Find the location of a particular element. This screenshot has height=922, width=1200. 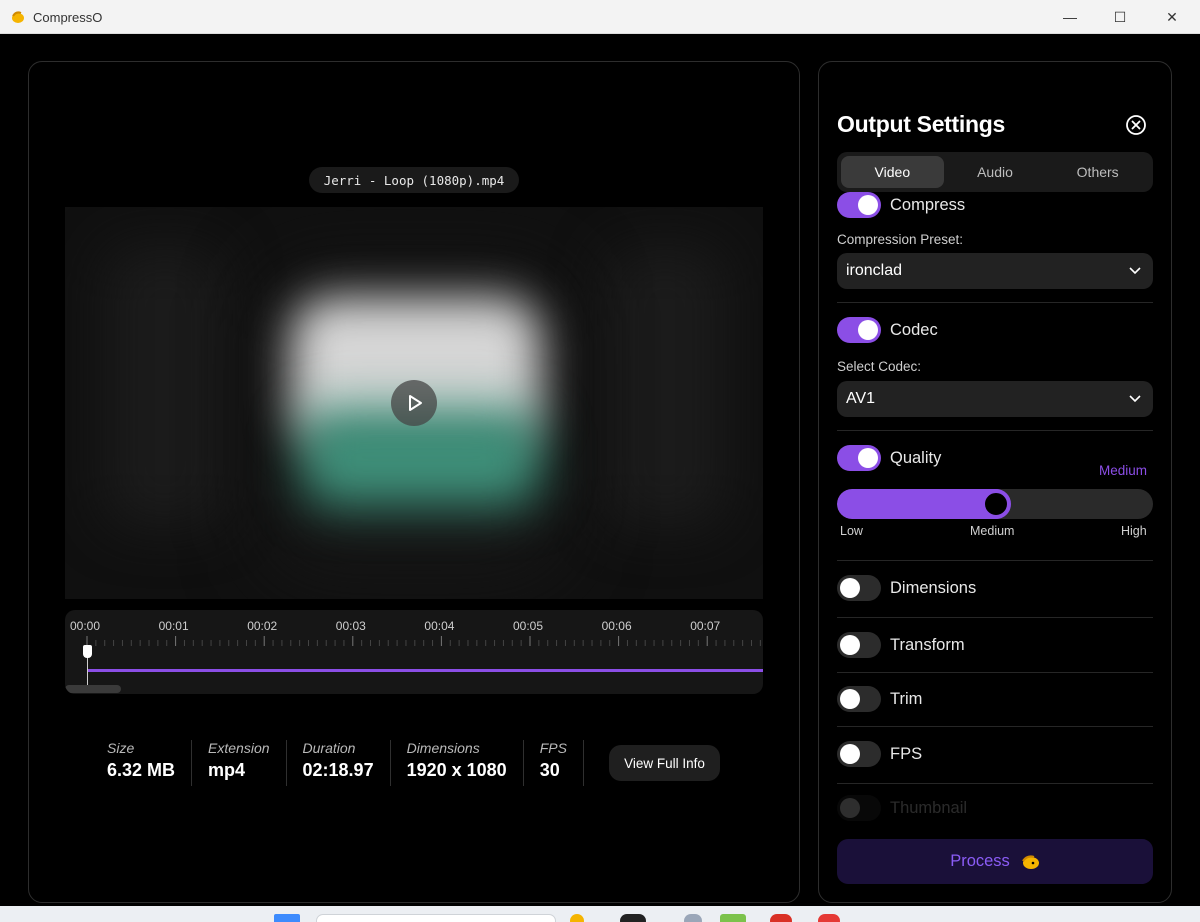

compress-toggle-row: Compress is located at coordinates (901, 205).